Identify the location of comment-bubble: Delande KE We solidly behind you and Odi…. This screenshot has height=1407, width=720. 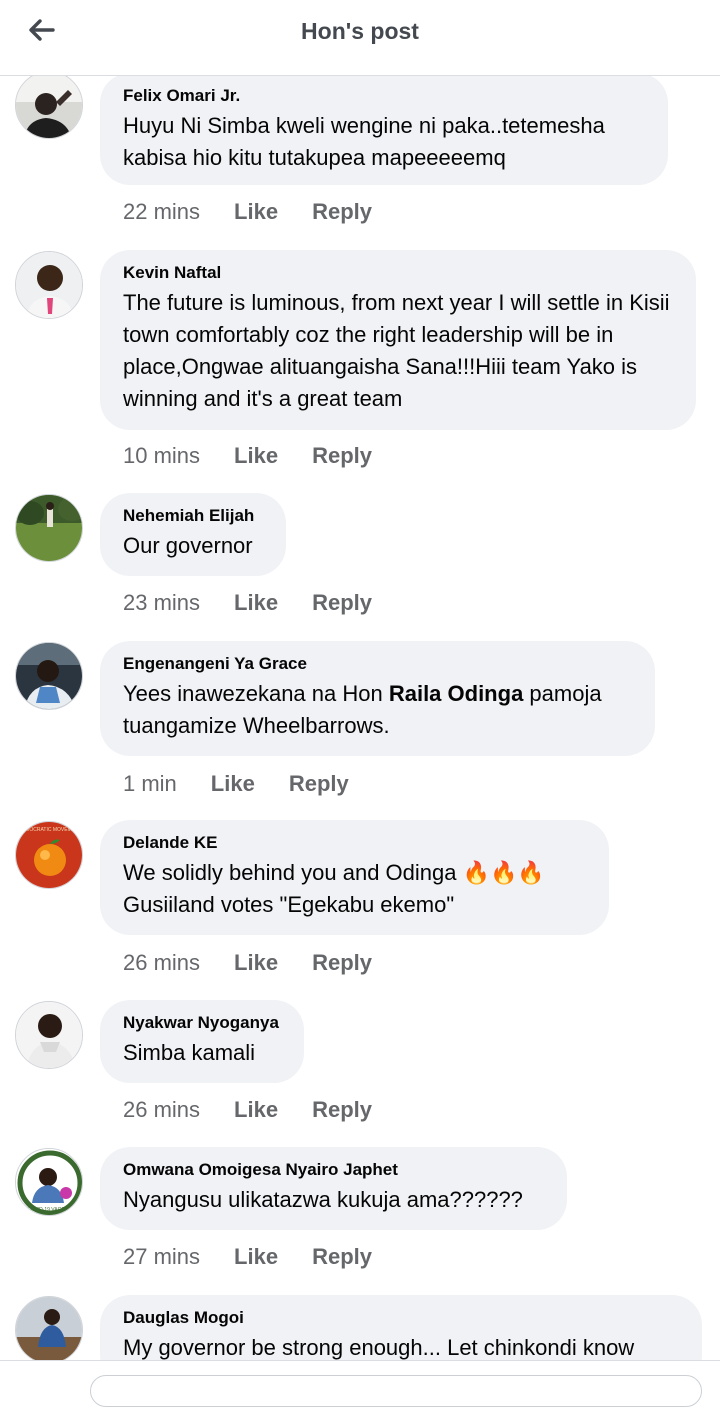
(354, 877).